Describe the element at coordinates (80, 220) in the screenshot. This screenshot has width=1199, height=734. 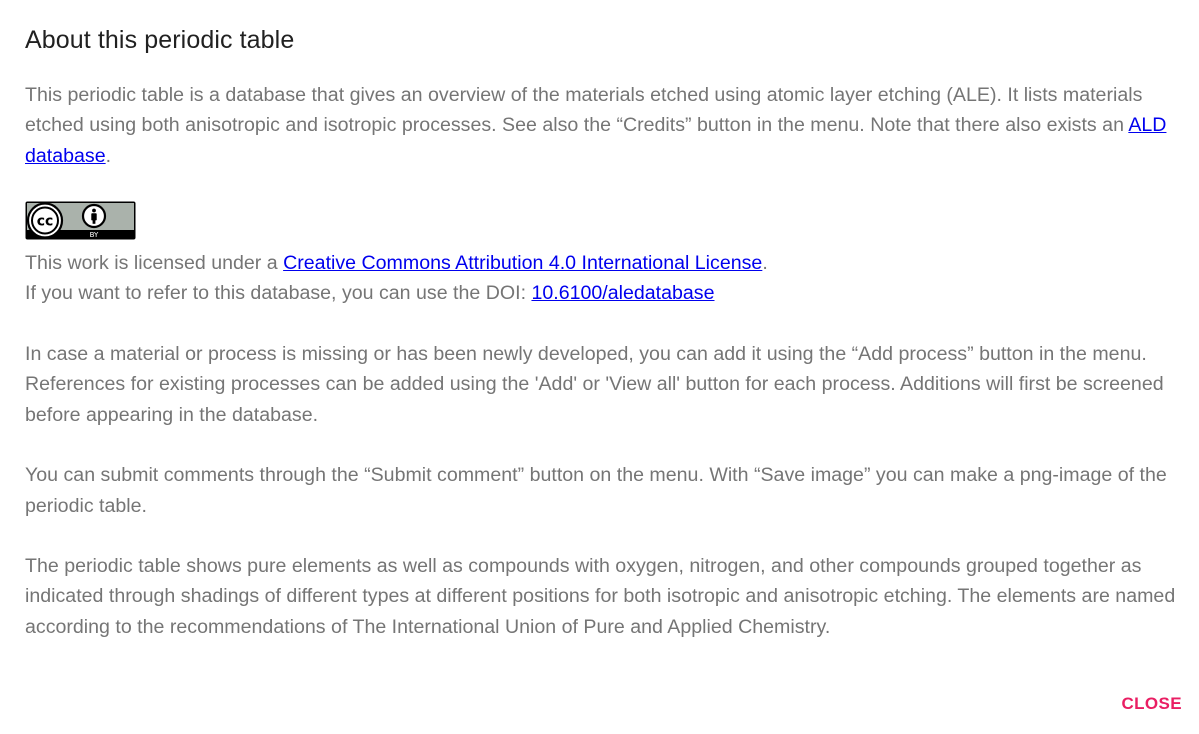
I see `creative-commons-by-icon: cc BY` at that location.